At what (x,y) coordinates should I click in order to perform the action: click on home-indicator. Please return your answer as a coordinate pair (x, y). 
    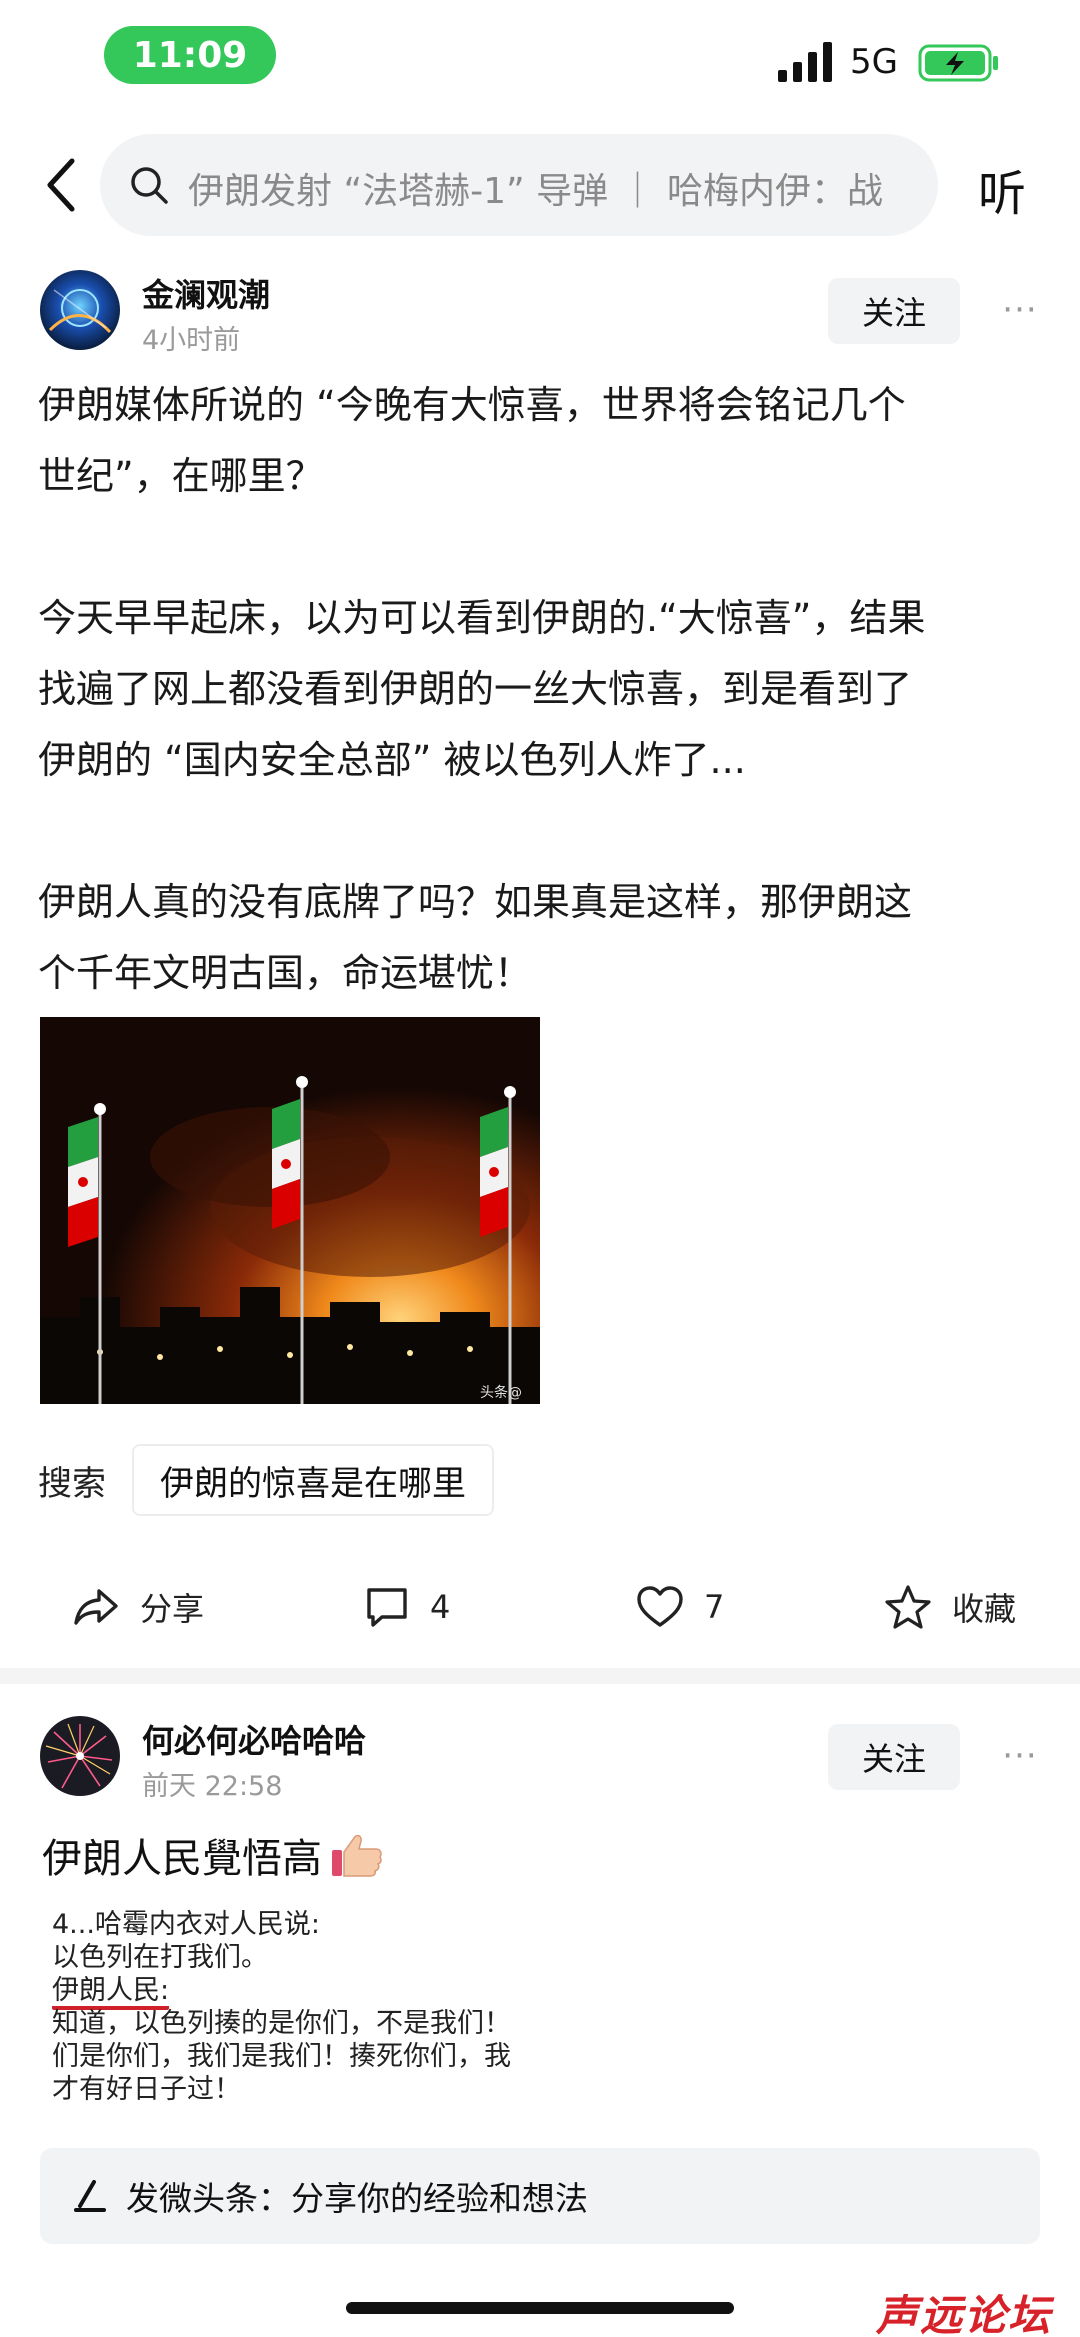
    Looking at the image, I should click on (540, 2308).